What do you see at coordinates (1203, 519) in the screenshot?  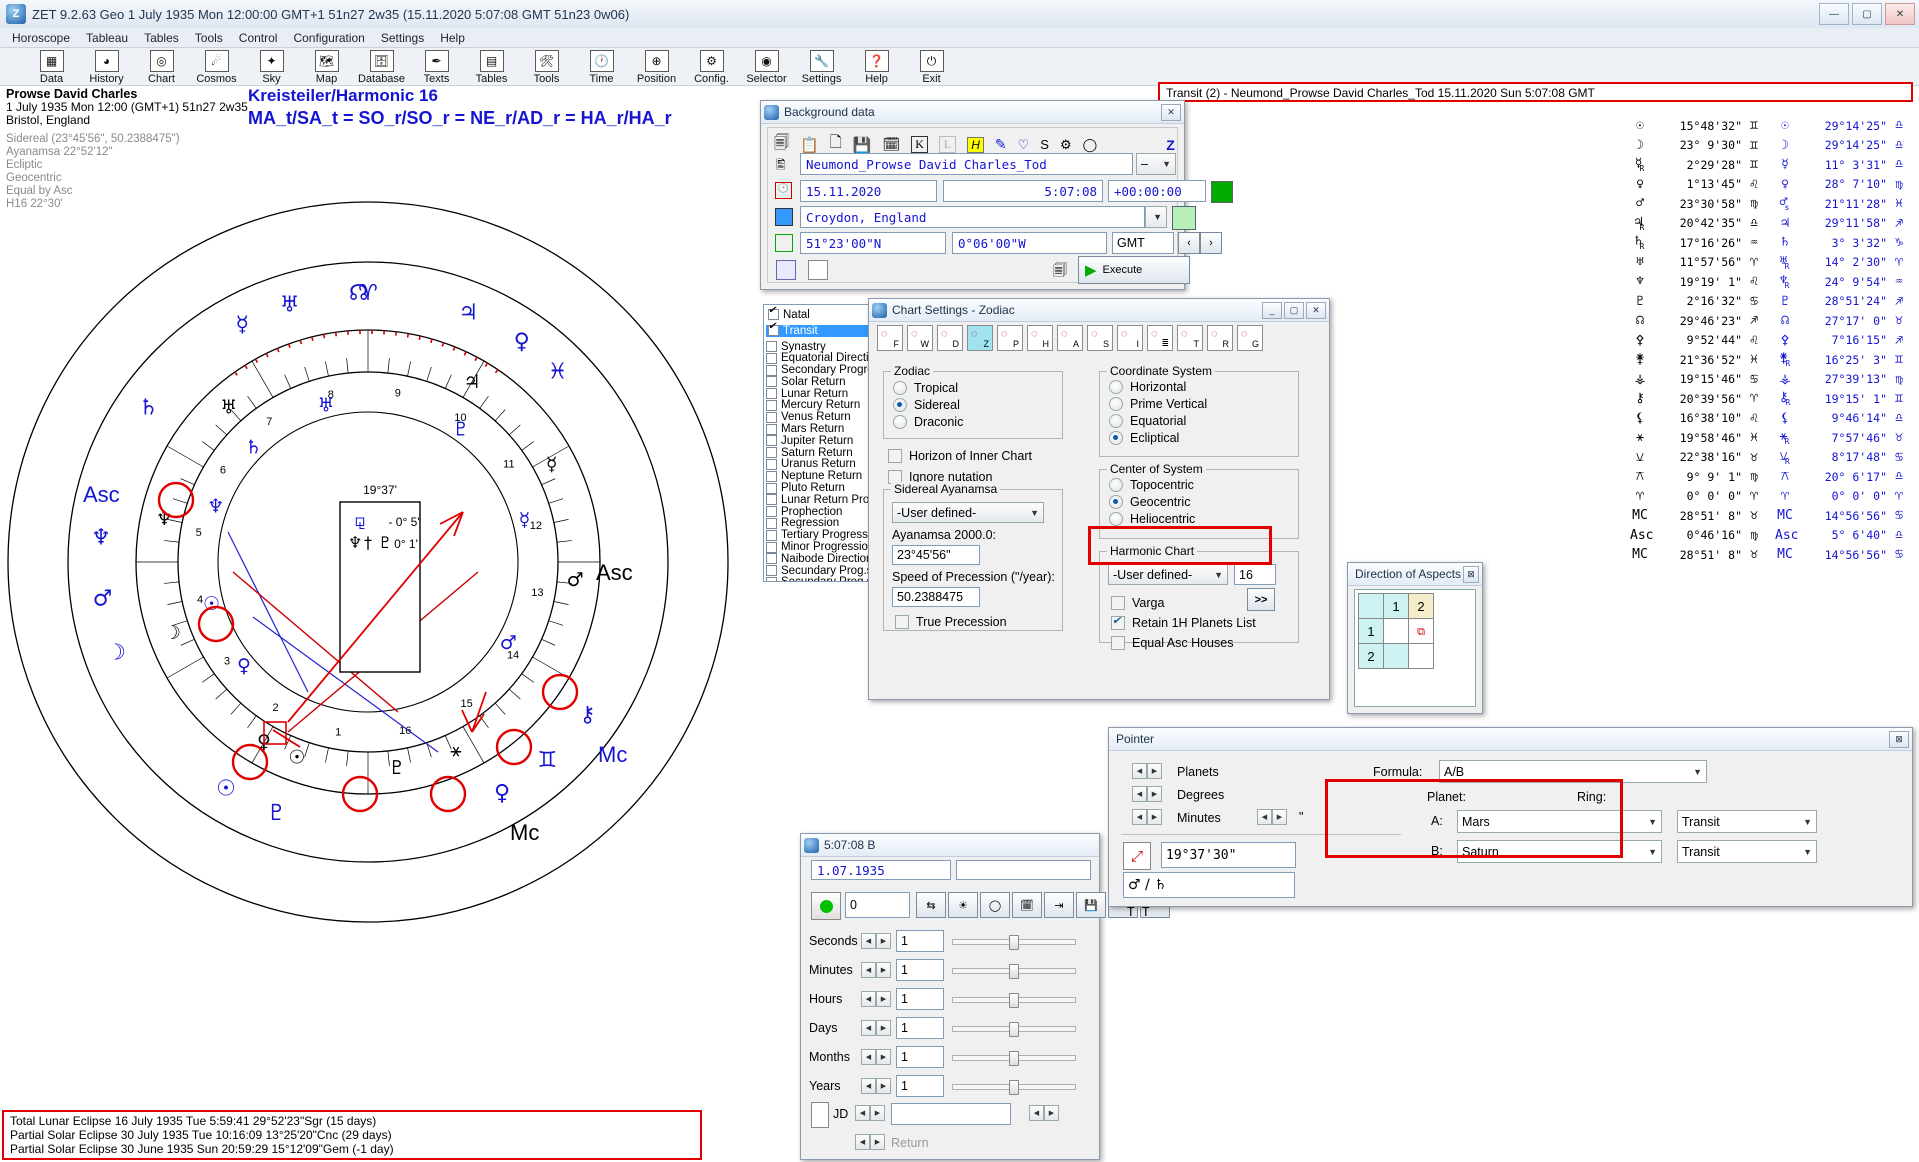 I see `center-heliocentric: Heliocentric` at bounding box center [1203, 519].